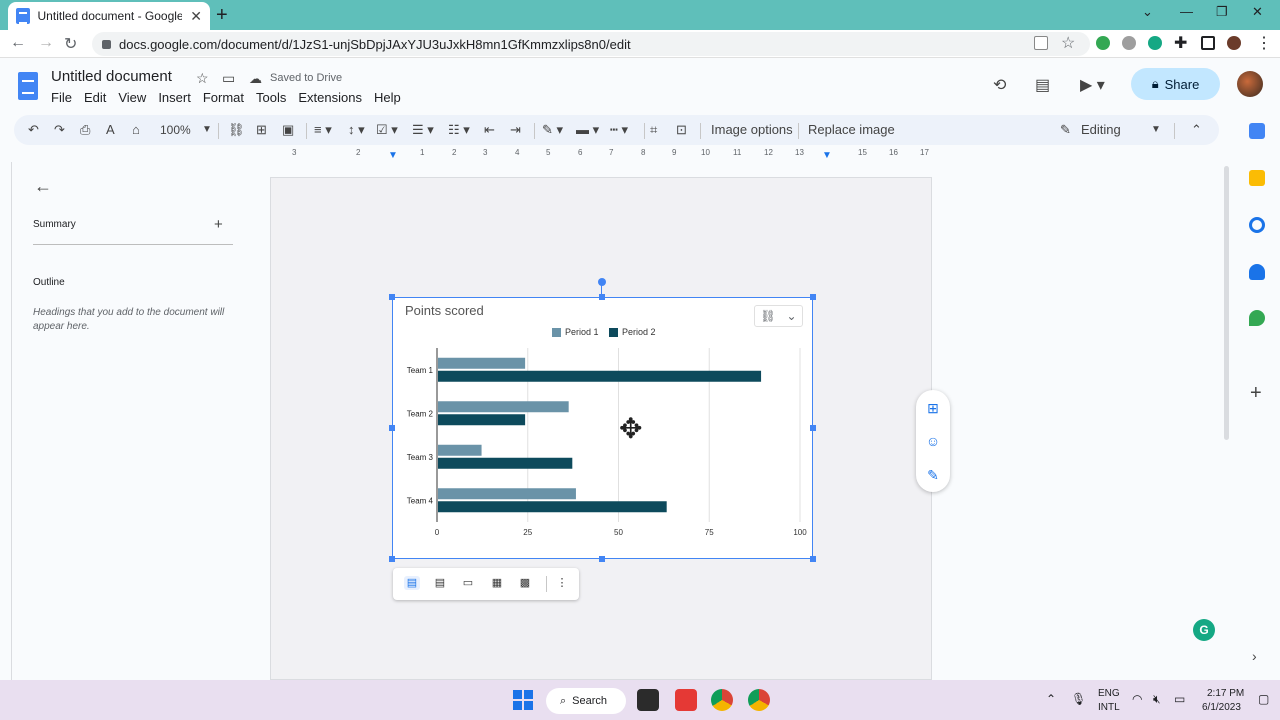 The image size is (1280, 720). What do you see at coordinates (61, 97) in the screenshot?
I see `menu-file: File` at bounding box center [61, 97].